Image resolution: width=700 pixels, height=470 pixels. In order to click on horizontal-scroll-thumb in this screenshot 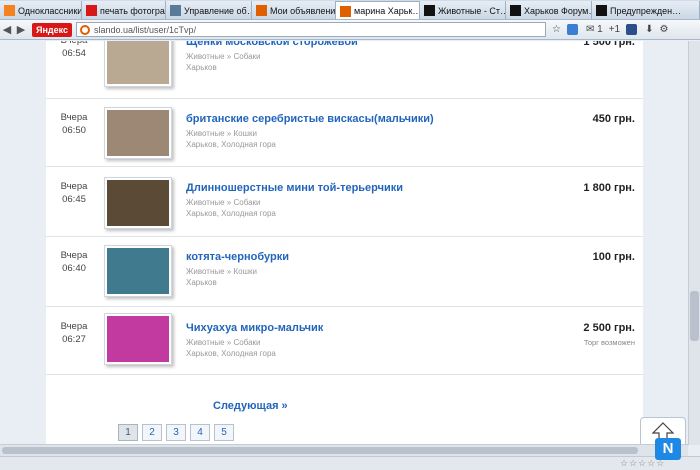, I will do `click(320, 450)`.